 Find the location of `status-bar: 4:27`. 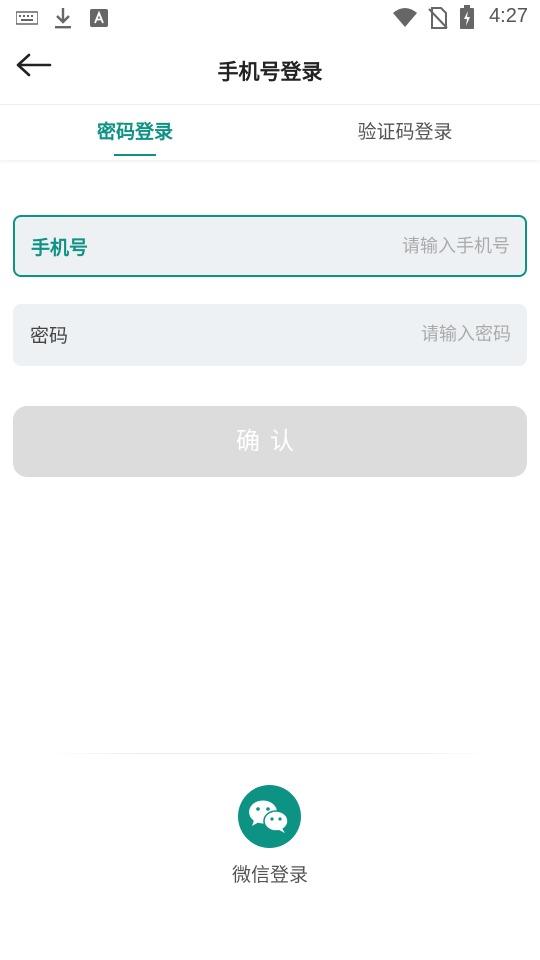

status-bar: 4:27 is located at coordinates (270, 18).